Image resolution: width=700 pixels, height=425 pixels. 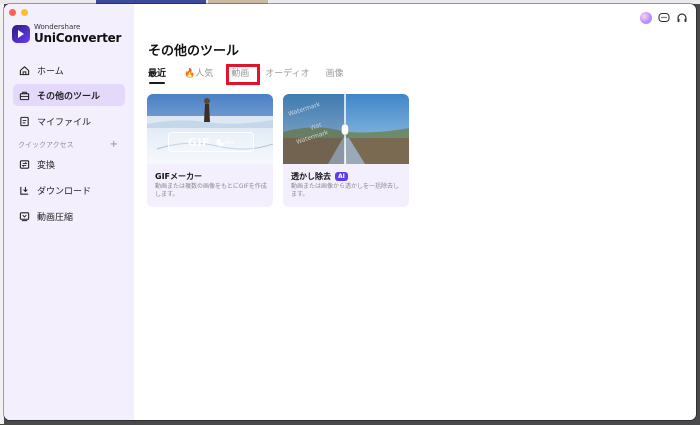 What do you see at coordinates (69, 164) in the screenshot?
I see `sidebar-item-convert: 変換` at bounding box center [69, 164].